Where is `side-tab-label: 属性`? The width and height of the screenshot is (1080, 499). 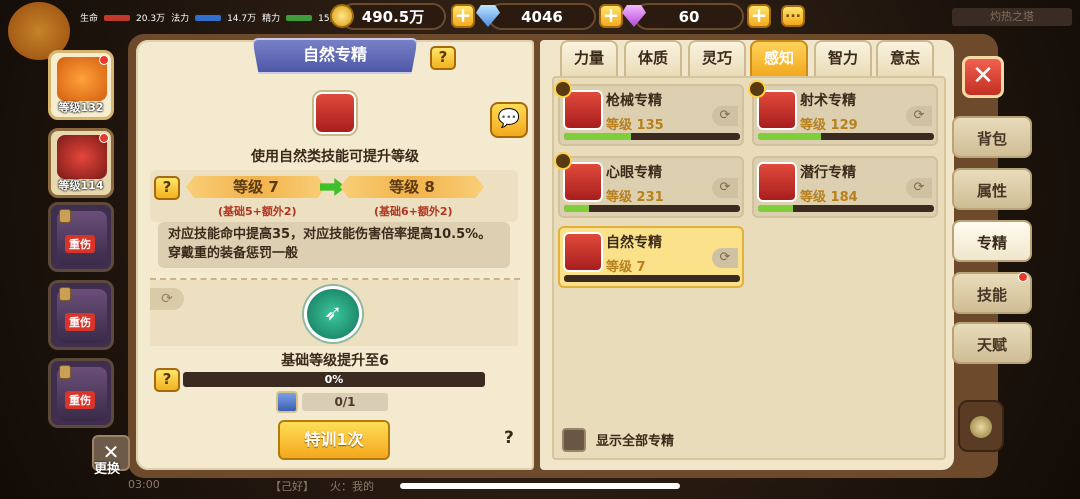 side-tab-label: 属性 is located at coordinates (991, 191).